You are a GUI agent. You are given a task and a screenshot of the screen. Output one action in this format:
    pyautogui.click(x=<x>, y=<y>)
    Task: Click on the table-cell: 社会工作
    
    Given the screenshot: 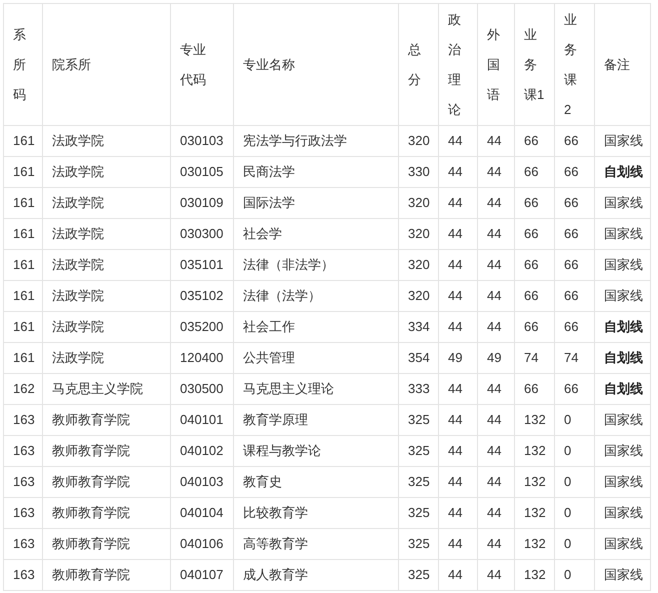 What is the action you would take?
    pyautogui.click(x=269, y=326)
    